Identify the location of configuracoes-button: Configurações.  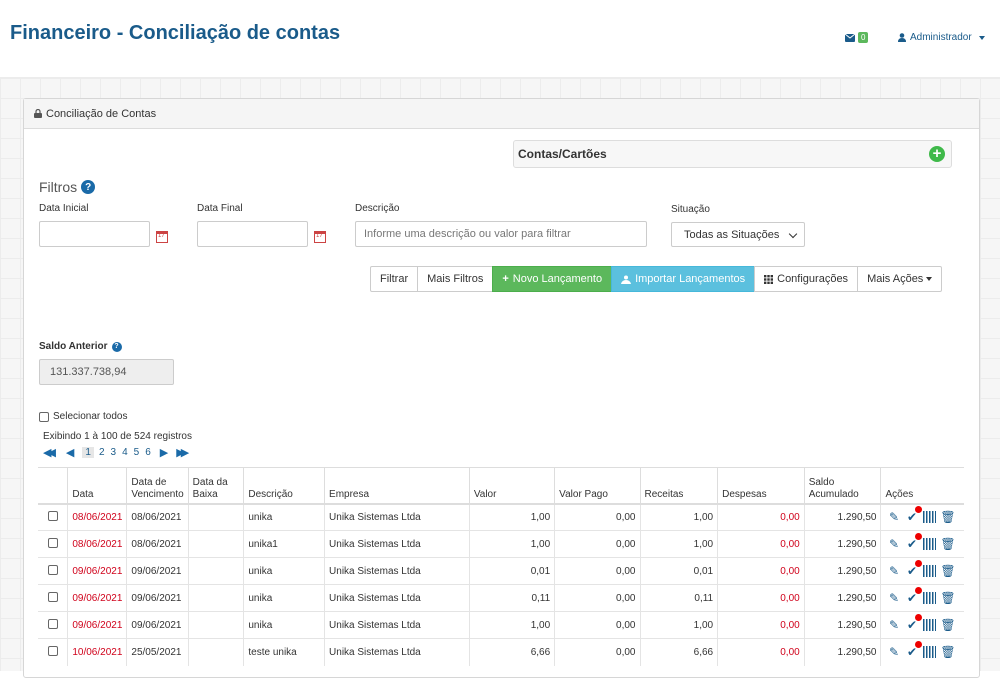
(806, 279).